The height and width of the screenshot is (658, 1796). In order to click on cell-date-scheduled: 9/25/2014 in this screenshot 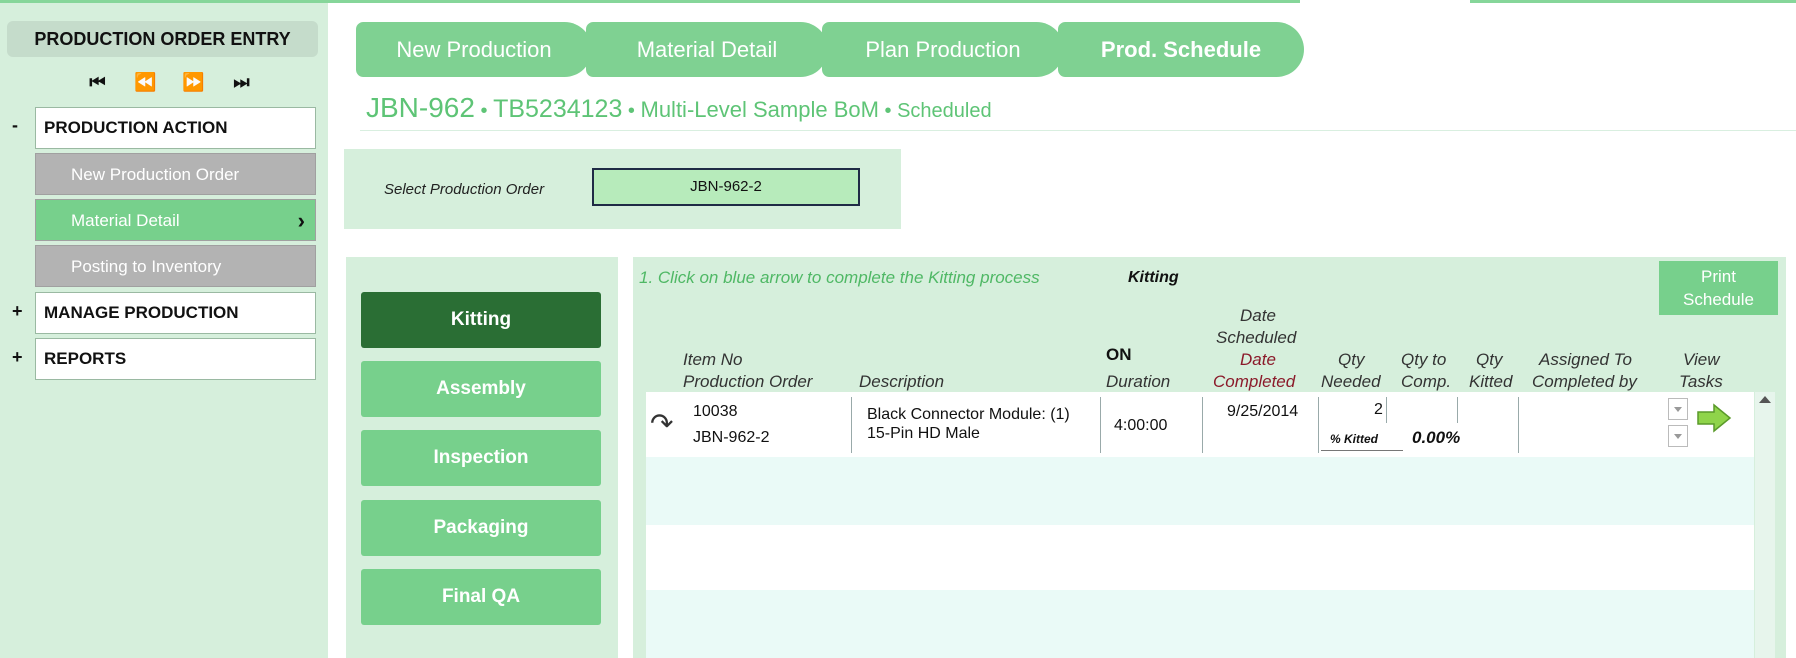, I will do `click(1263, 411)`.